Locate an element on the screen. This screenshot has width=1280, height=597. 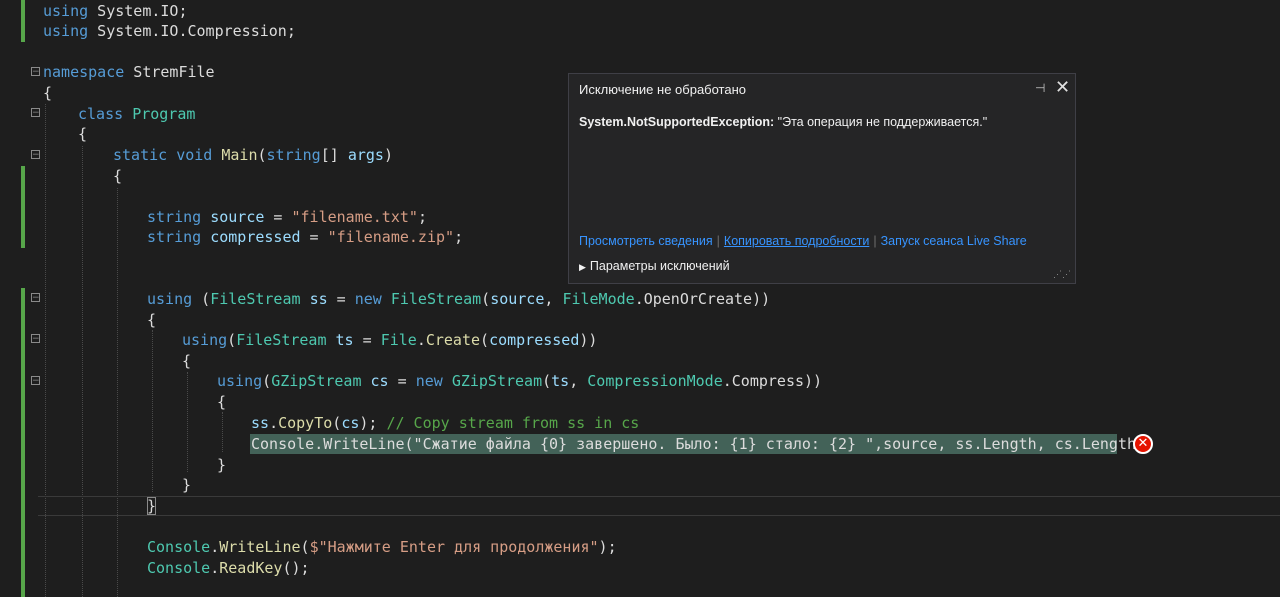
exception-settings-label: Параметры исключений is located at coordinates (659, 266).